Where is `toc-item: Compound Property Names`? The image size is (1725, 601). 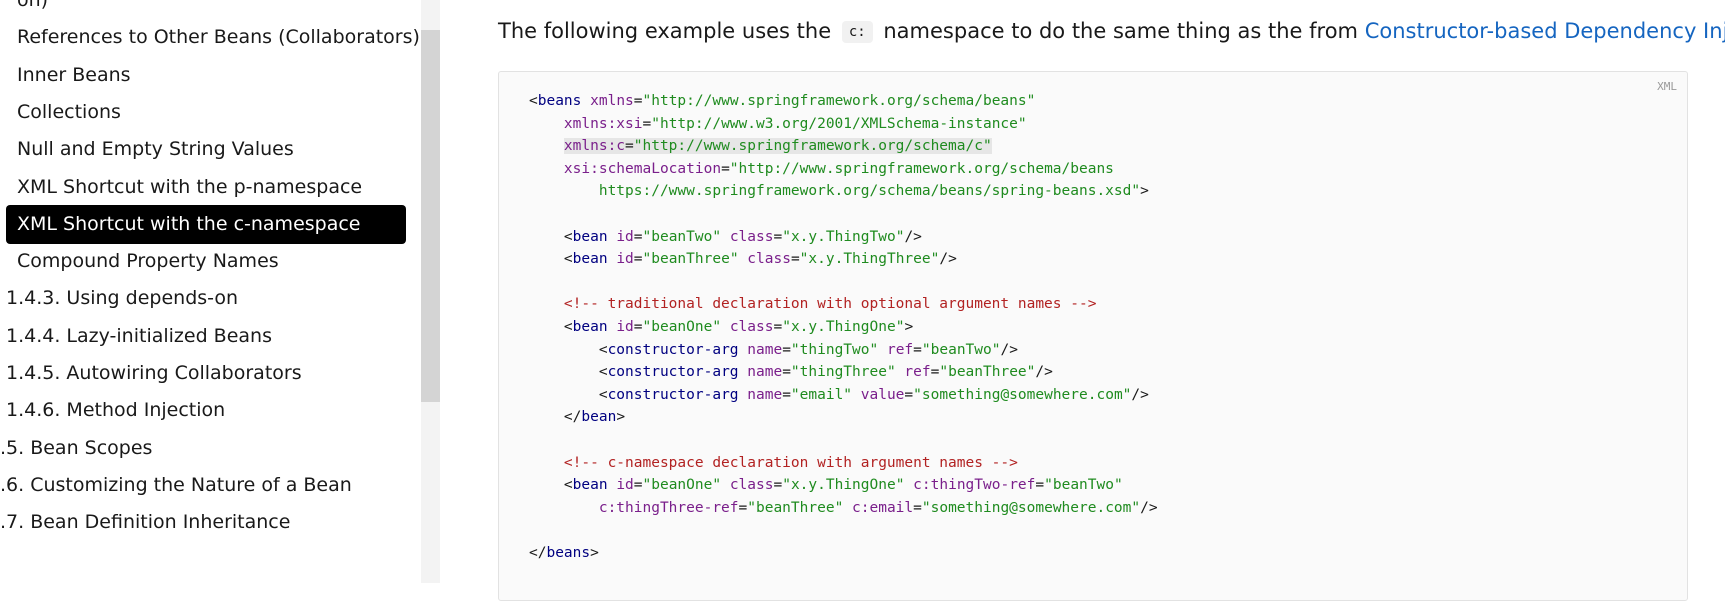 toc-item: Compound Property Names is located at coordinates (206, 261).